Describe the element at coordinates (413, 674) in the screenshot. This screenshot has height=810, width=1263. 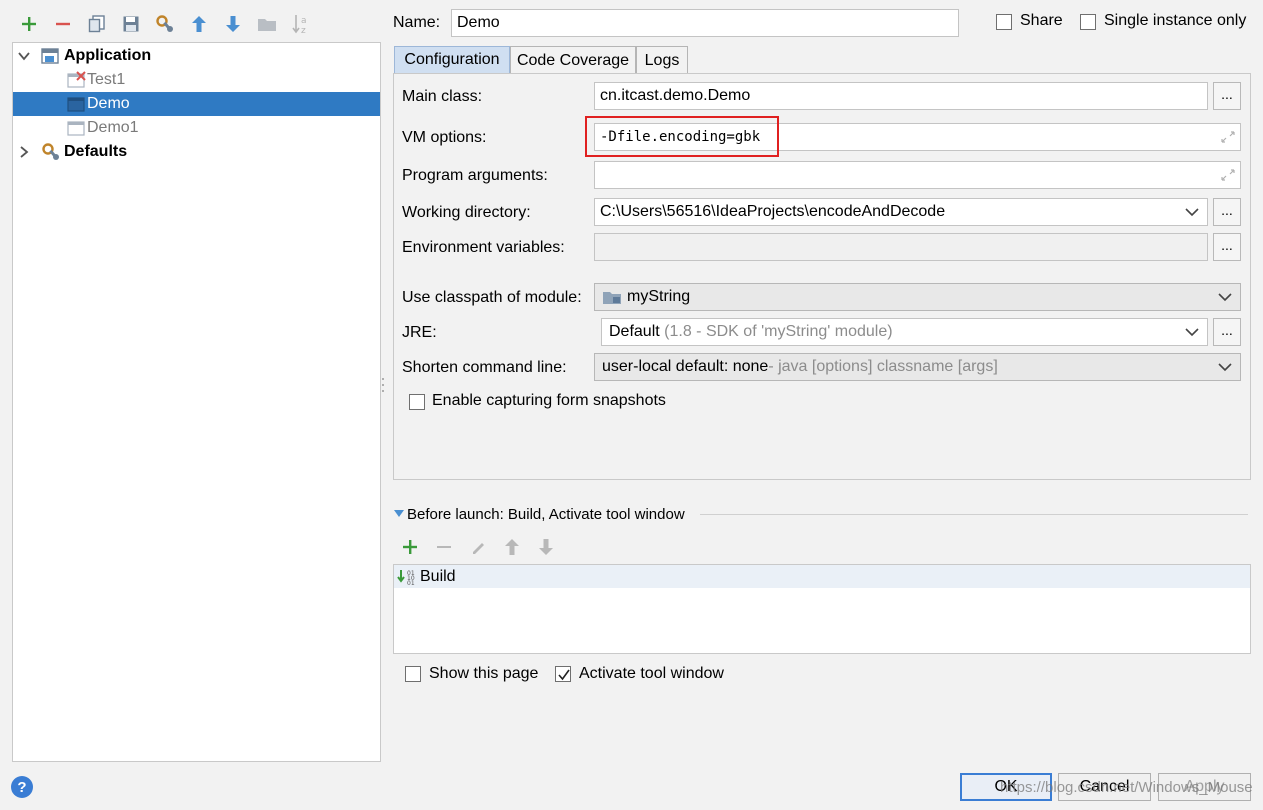
I see `show-page-checkbox` at that location.